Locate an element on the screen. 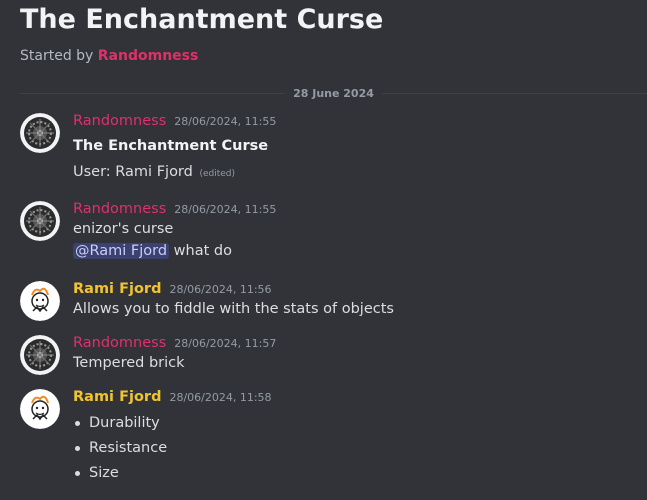  list-item: Size is located at coordinates (360, 473).